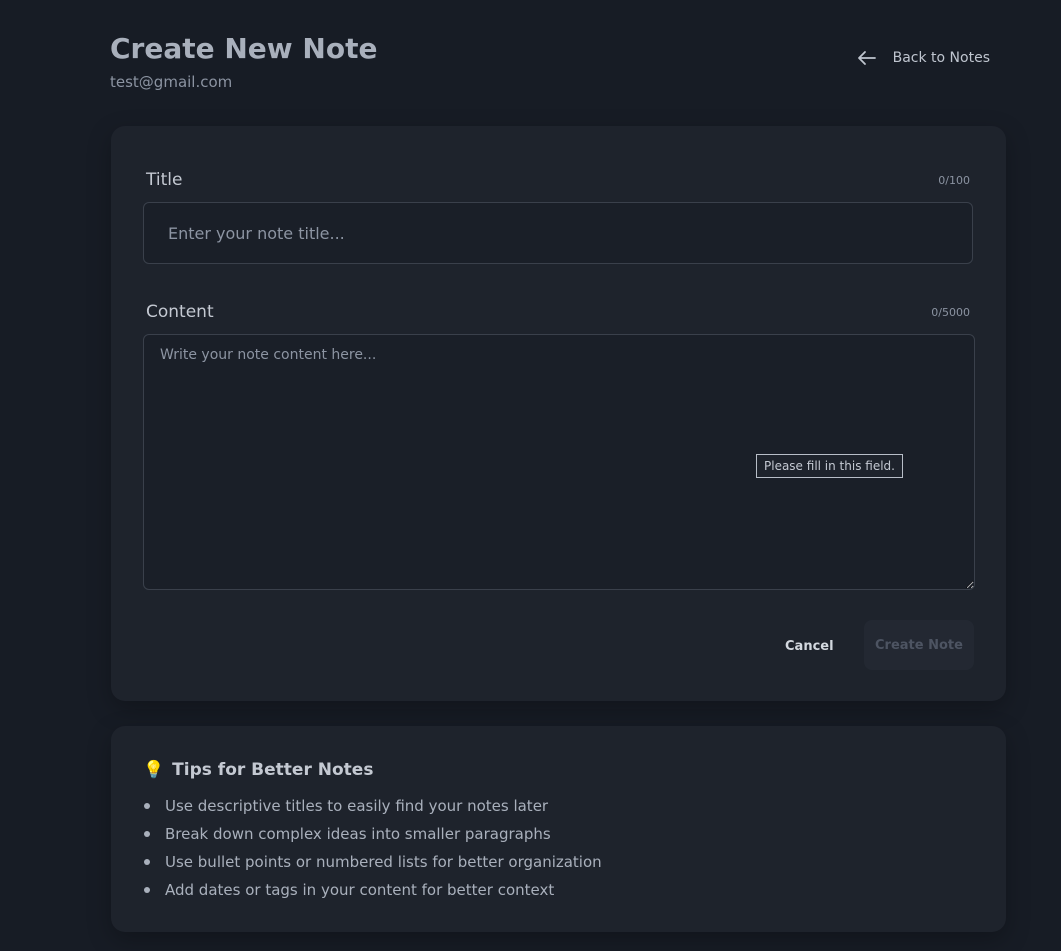 The height and width of the screenshot is (951, 1061). What do you see at coordinates (941, 58) in the screenshot?
I see `back-to-notes-label: Back to Notes` at bounding box center [941, 58].